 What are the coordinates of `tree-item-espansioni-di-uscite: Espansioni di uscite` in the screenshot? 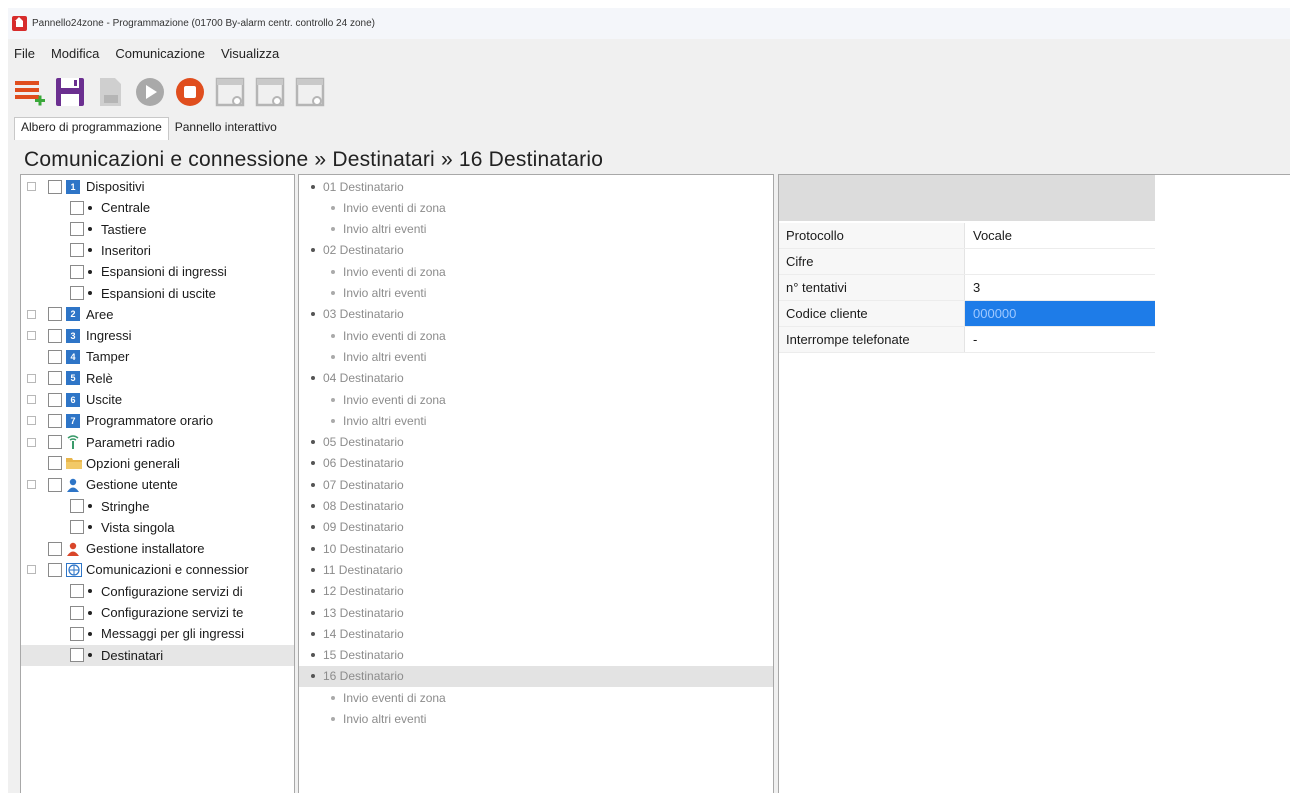 It's located at (157, 293).